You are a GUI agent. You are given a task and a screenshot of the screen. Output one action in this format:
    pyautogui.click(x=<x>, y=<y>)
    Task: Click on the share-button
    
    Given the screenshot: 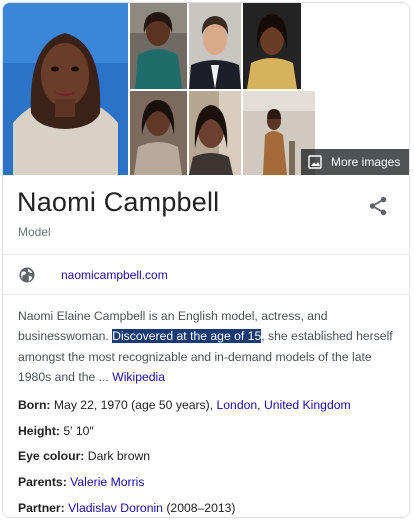 What is the action you would take?
    pyautogui.click(x=378, y=206)
    